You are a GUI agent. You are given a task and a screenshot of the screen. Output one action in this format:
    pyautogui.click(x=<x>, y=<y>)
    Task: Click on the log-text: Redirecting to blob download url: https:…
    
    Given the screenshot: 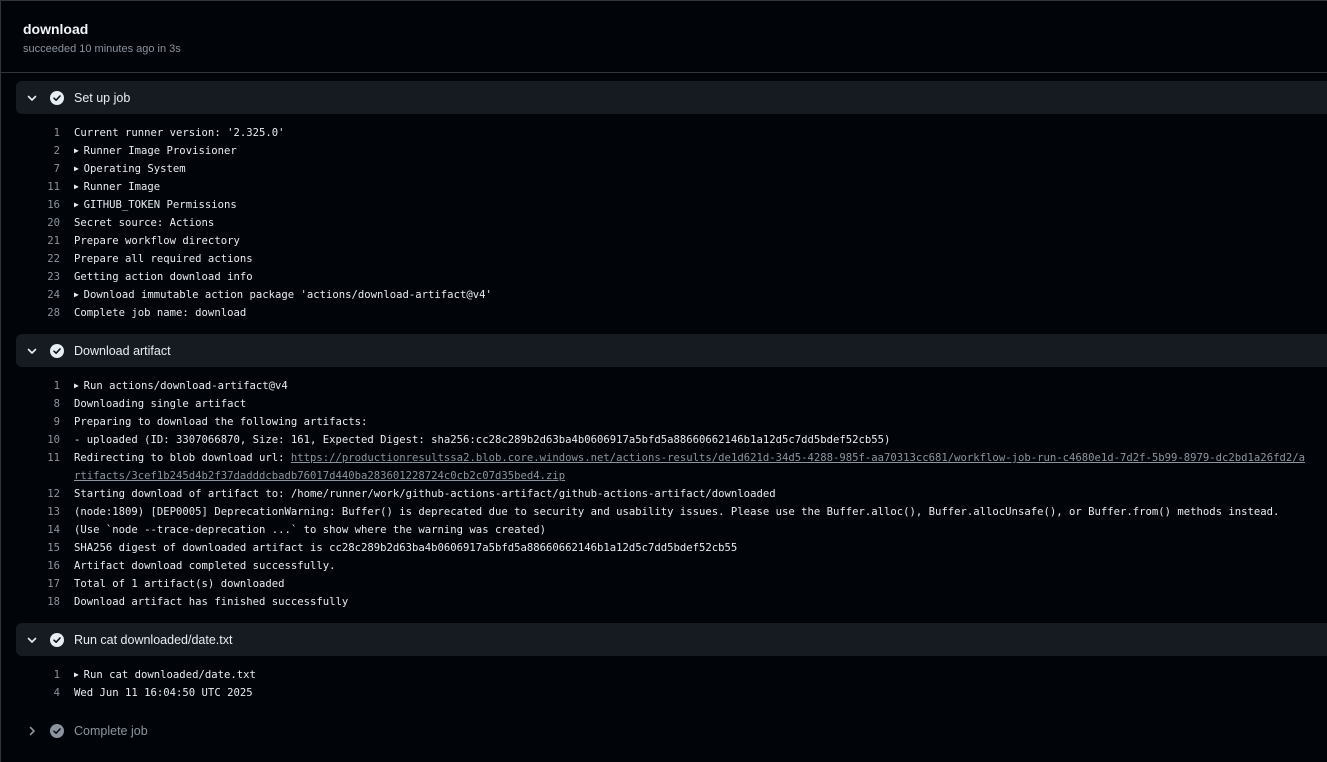 What is the action you would take?
    pyautogui.click(x=700, y=467)
    